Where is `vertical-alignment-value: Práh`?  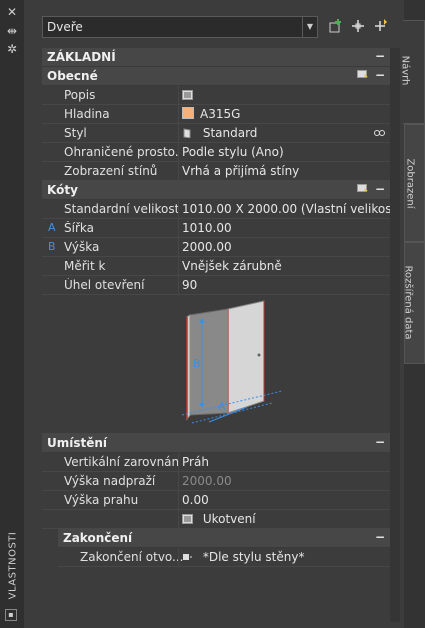
vertical-alignment-value: Práh is located at coordinates (195, 462).